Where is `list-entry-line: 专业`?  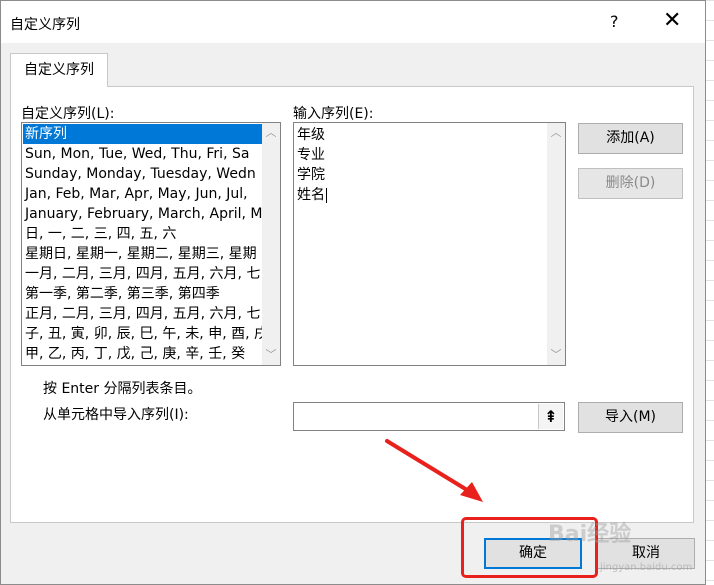
list-entry-line: 专业 is located at coordinates (311, 155).